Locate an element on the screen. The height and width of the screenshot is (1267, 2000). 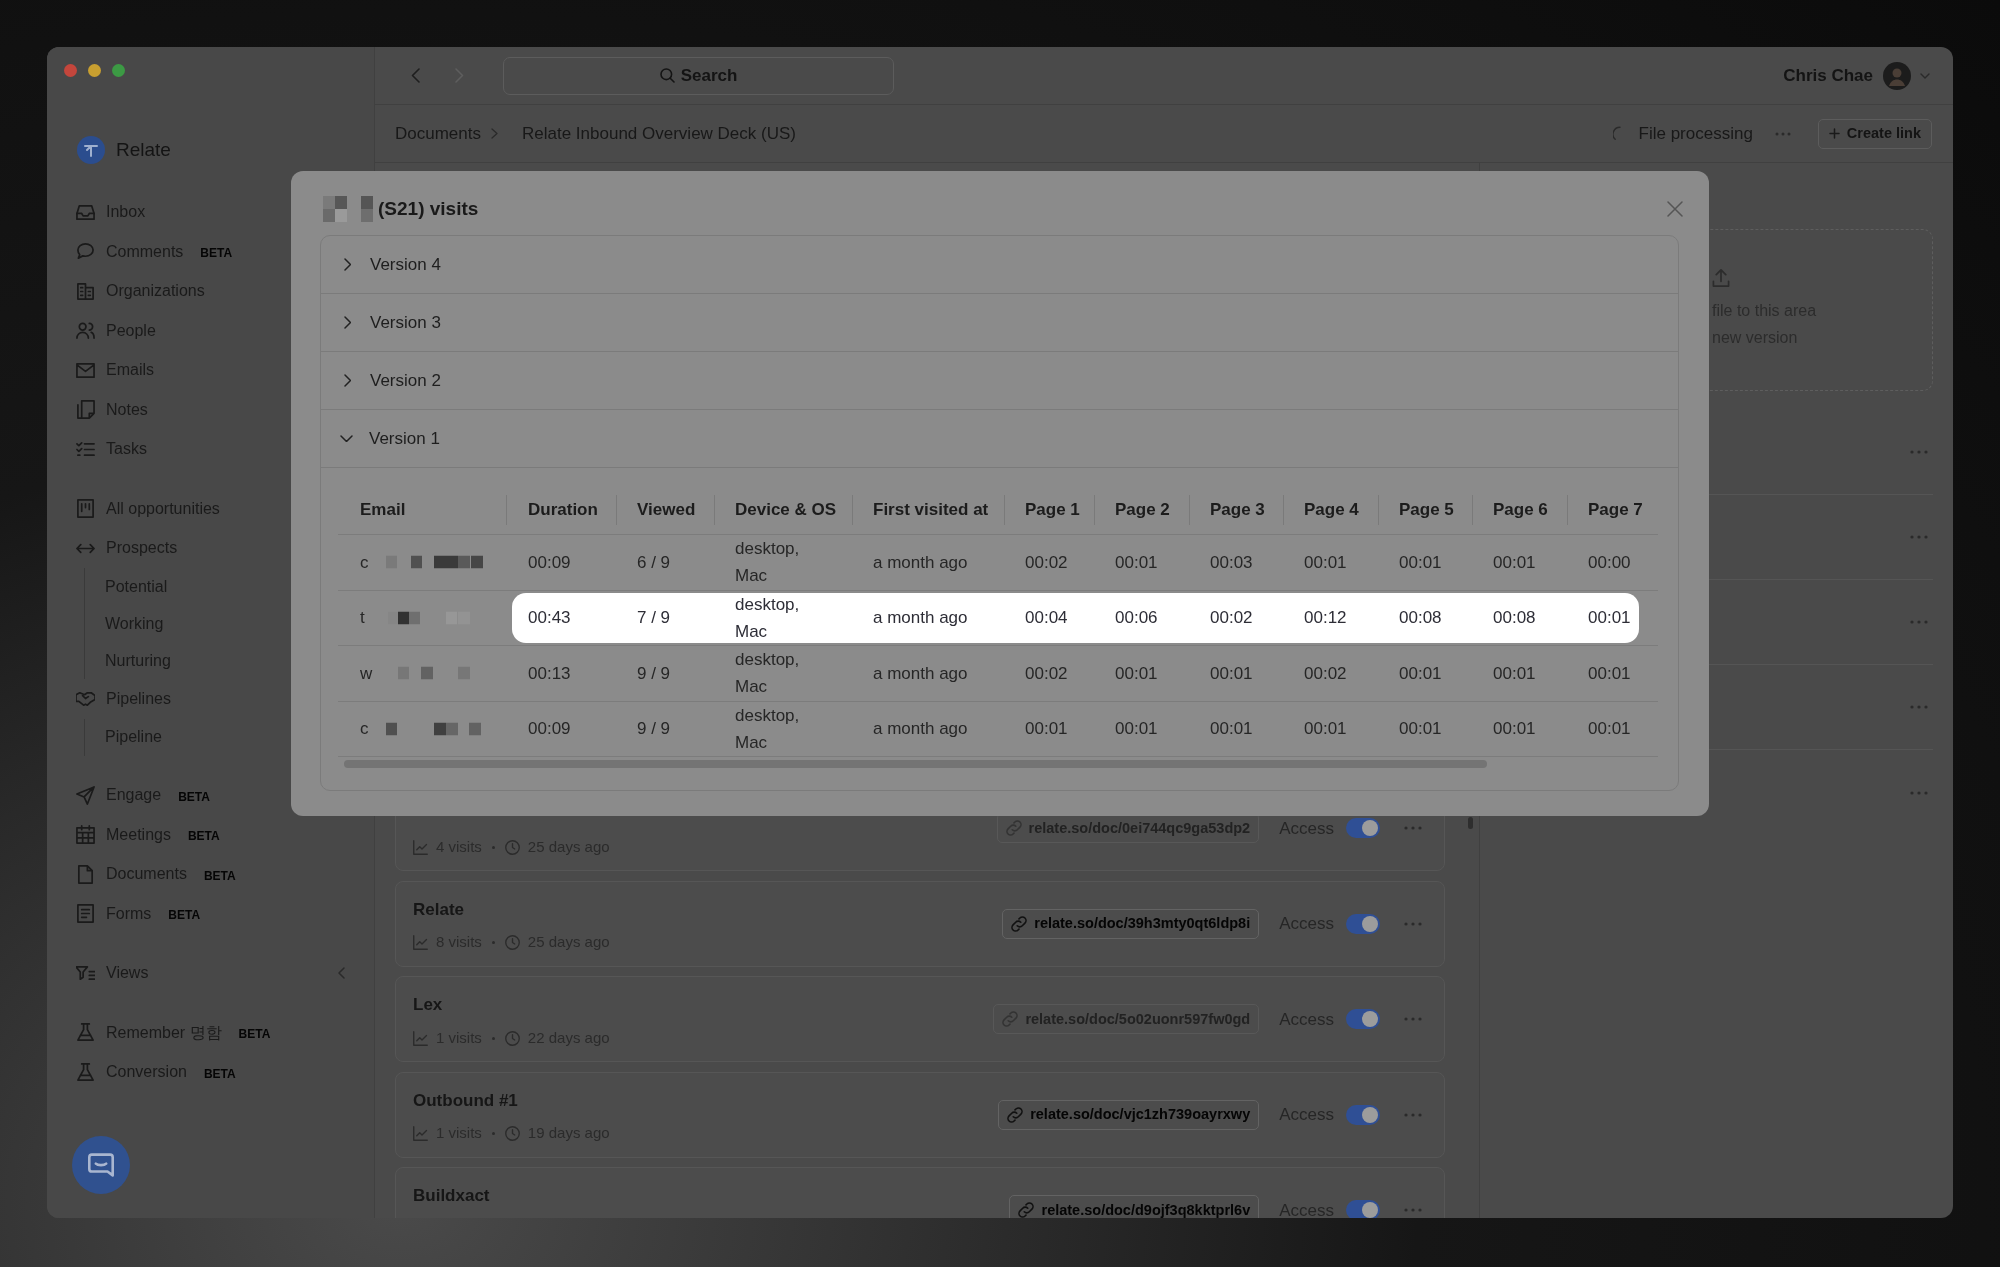
version-header: Version 4 is located at coordinates (999, 265).